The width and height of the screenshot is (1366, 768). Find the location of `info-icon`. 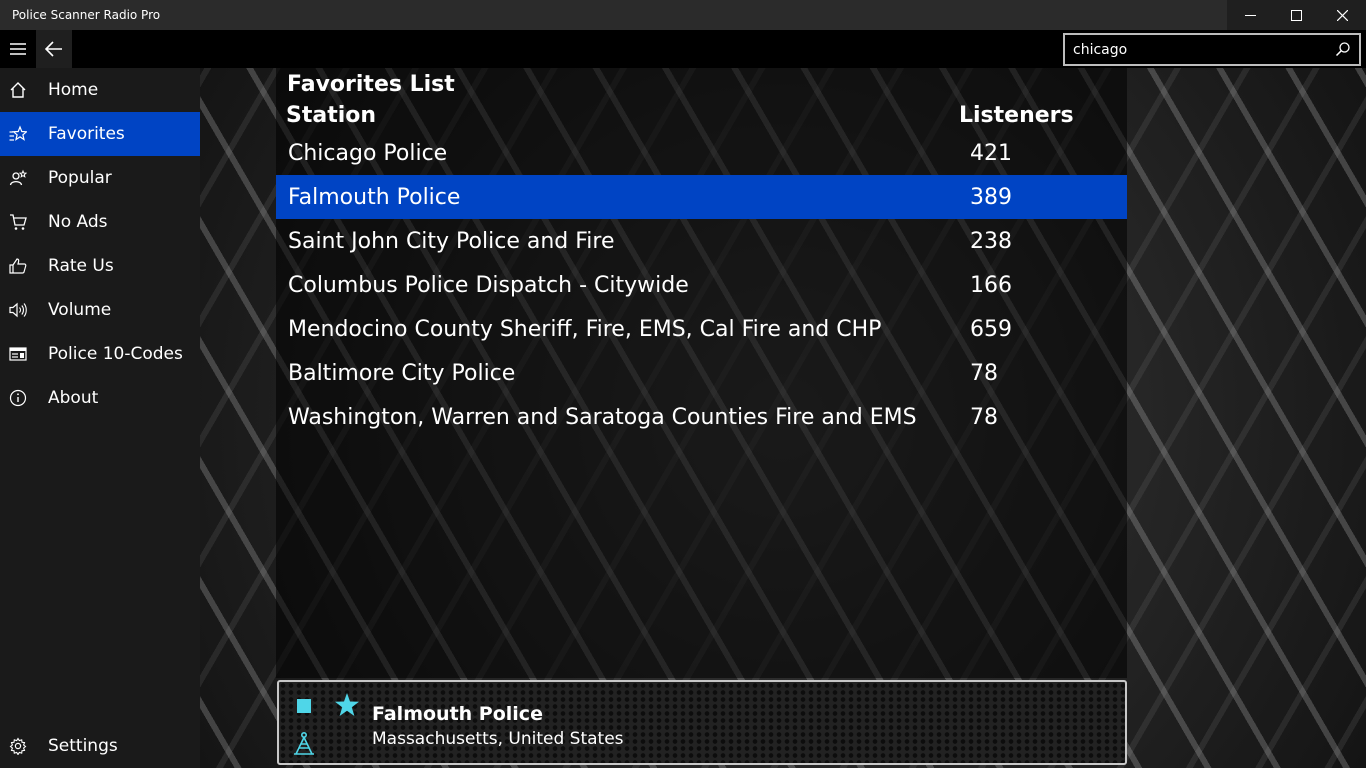

info-icon is located at coordinates (18, 398).